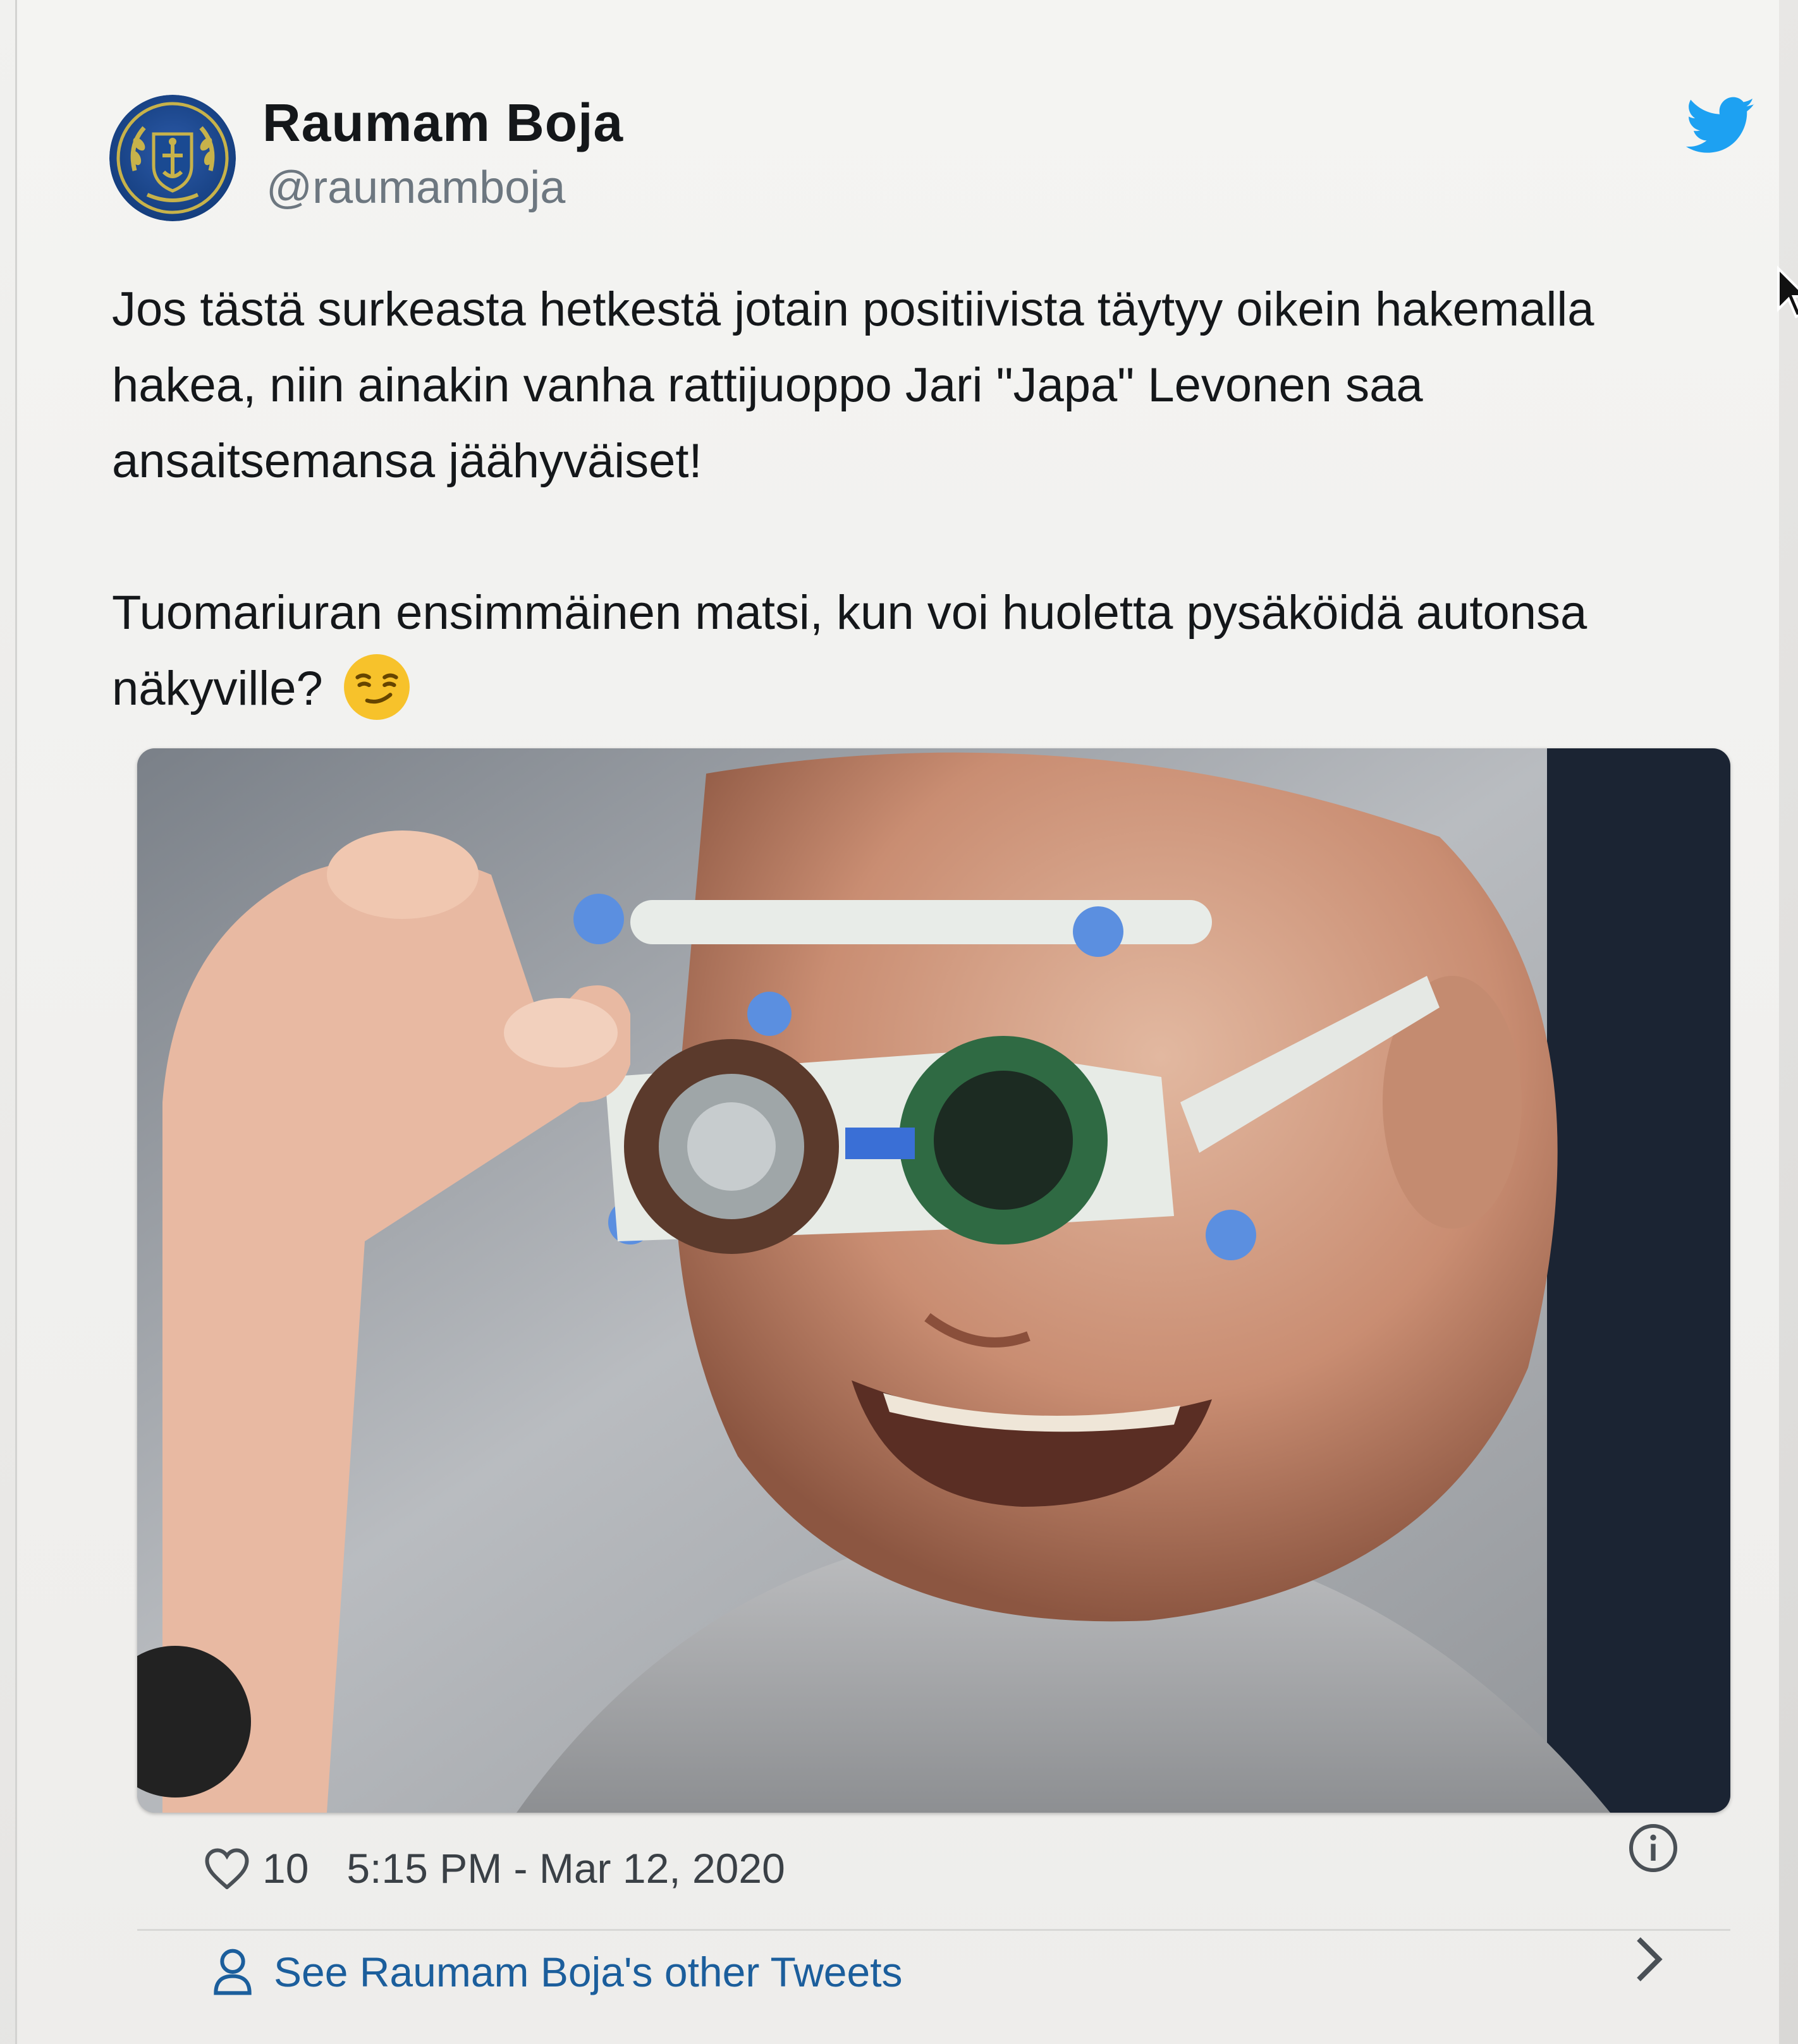 The width and height of the screenshot is (1798, 2044). Describe the element at coordinates (233, 1972) in the screenshot. I see `person-icon` at that location.